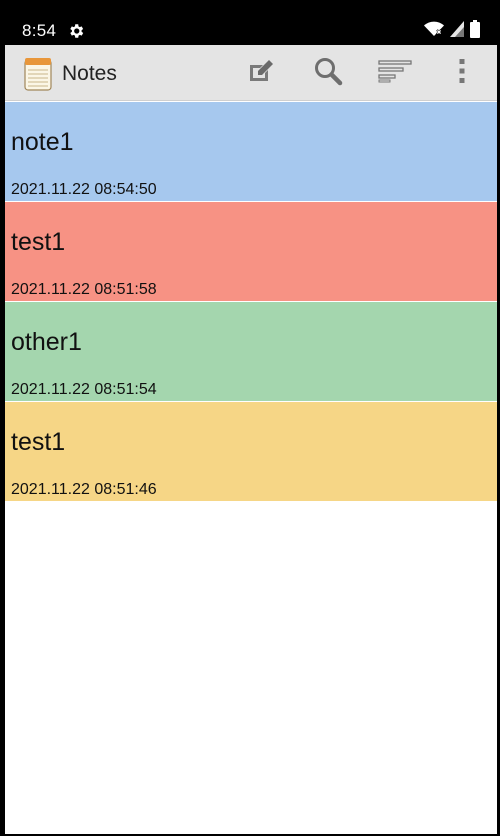 The width and height of the screenshot is (500, 836). I want to click on note-item: note1 2021.11.22 08:54:50, so click(251, 152).